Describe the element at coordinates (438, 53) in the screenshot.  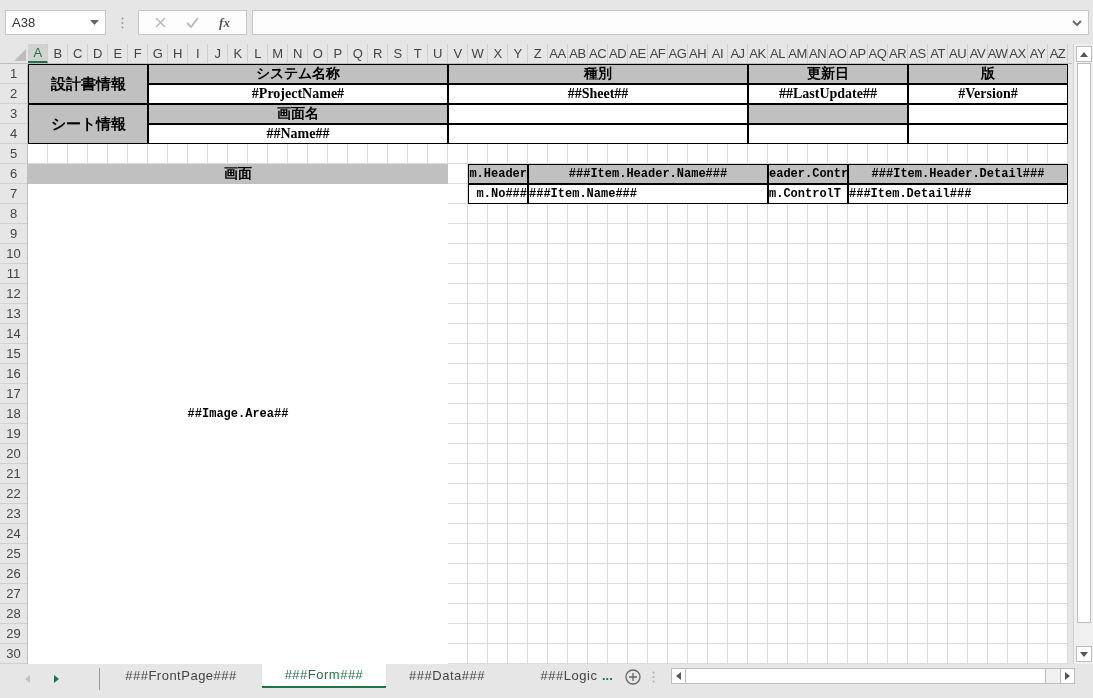
I see `column-header: U` at that location.